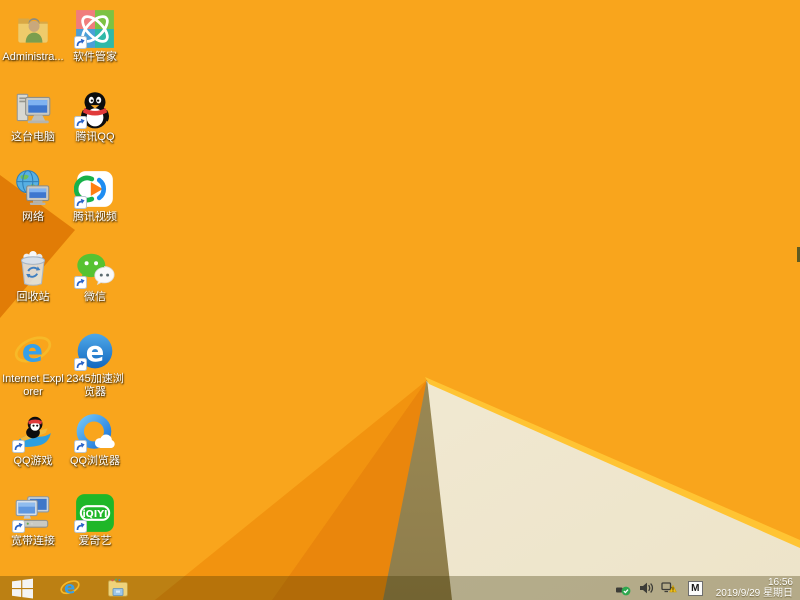 The height and width of the screenshot is (600, 800). I want to click on desktop-icon-software-manager: 软件管家, so click(95, 36).